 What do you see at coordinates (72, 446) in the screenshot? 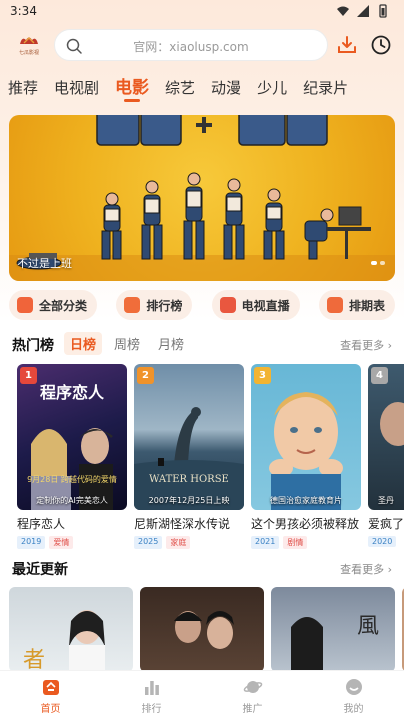
I see `poster-art: 程序恋人 9月28日 跨越代码的爱情` at bounding box center [72, 446].